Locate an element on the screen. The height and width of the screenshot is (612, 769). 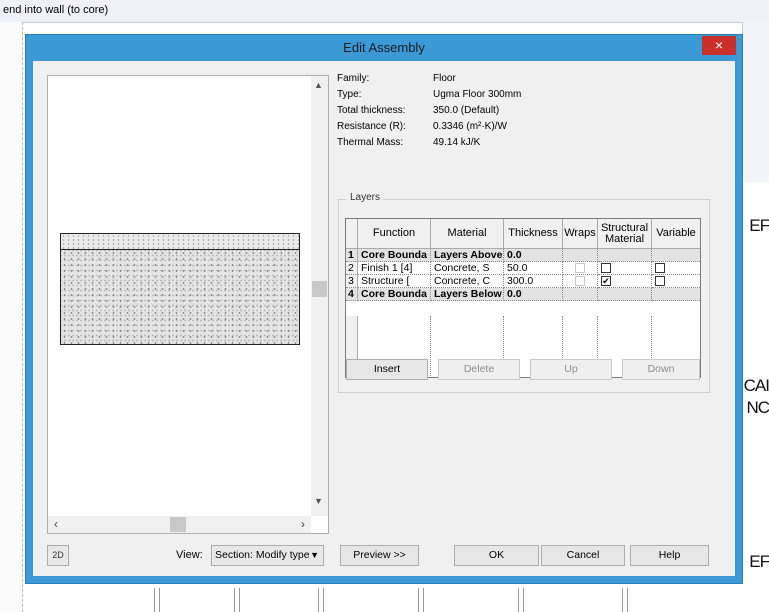
property-total-thickness: Total thickness: 350.0 (Default) is located at coordinates (487, 112).